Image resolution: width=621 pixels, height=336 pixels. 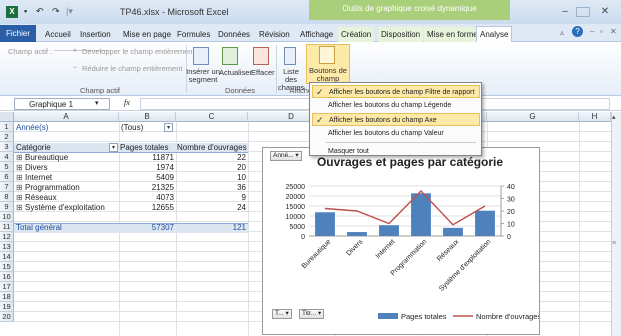 I want to click on pivot-header-count: Nombre d'ouvrages, so click(x=212, y=148).